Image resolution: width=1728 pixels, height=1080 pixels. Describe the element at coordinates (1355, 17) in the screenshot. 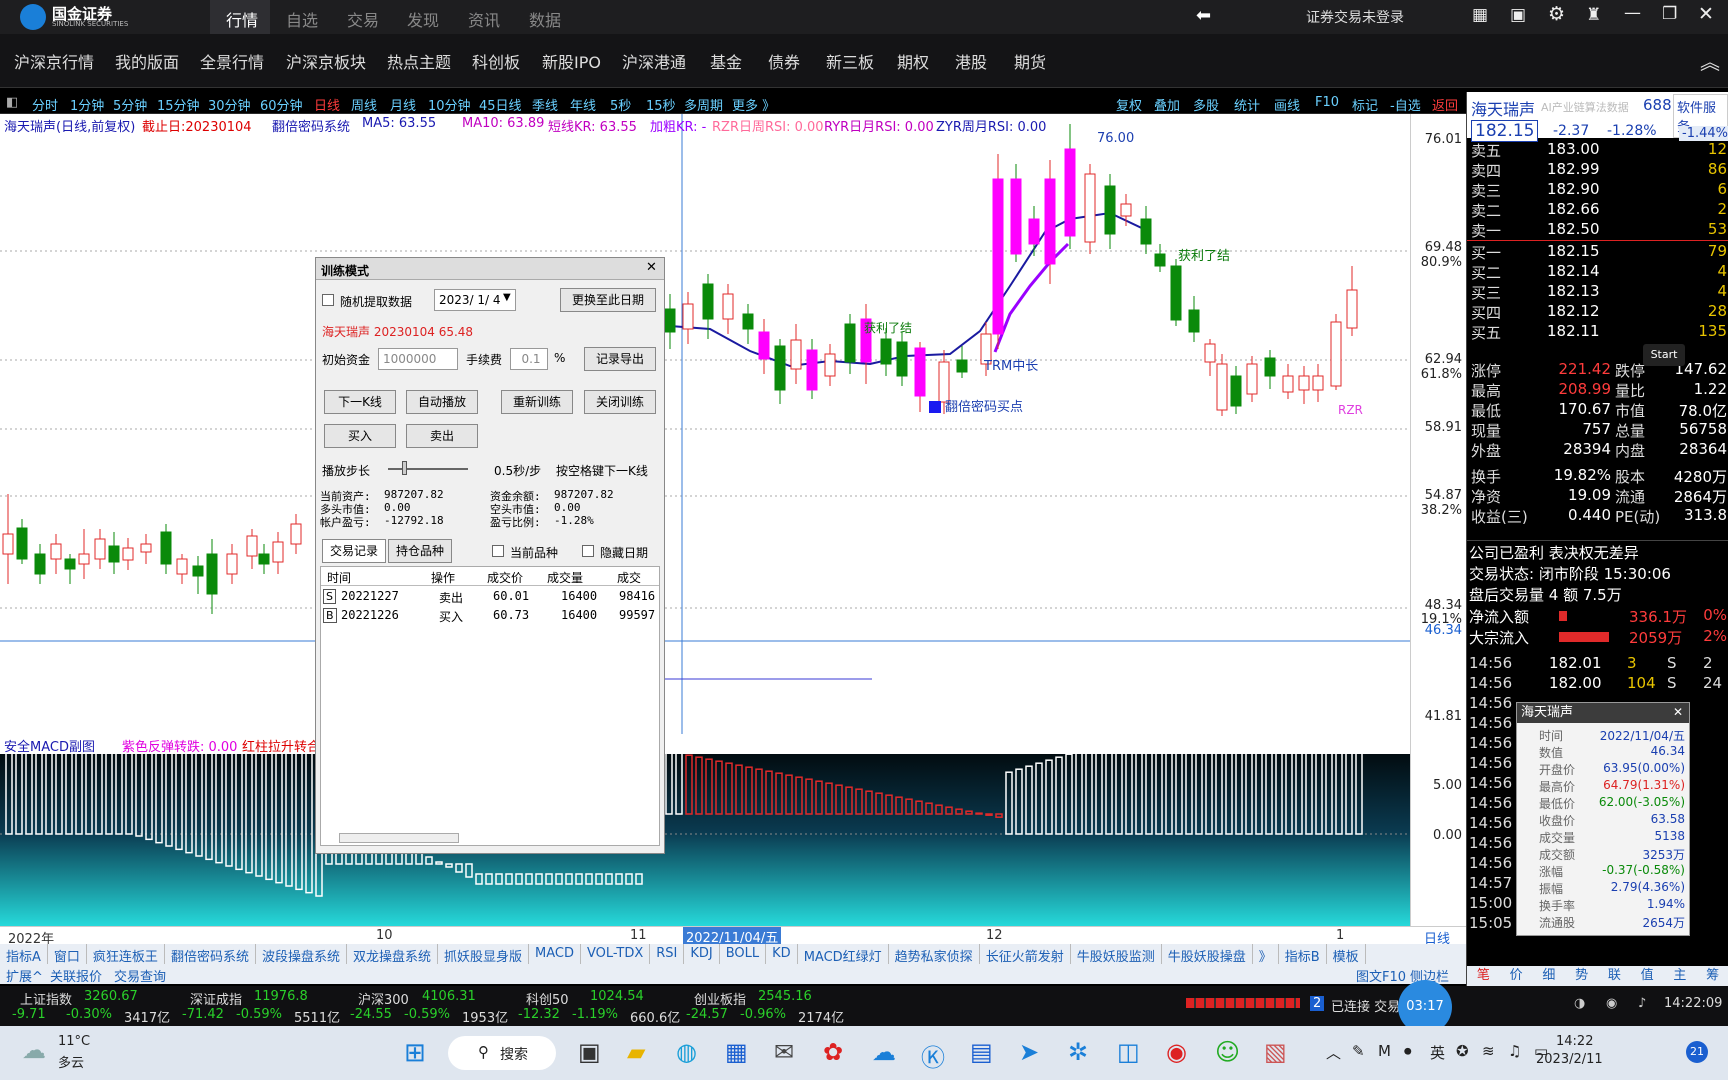

I see `login-status: 证券交易未登录` at that location.